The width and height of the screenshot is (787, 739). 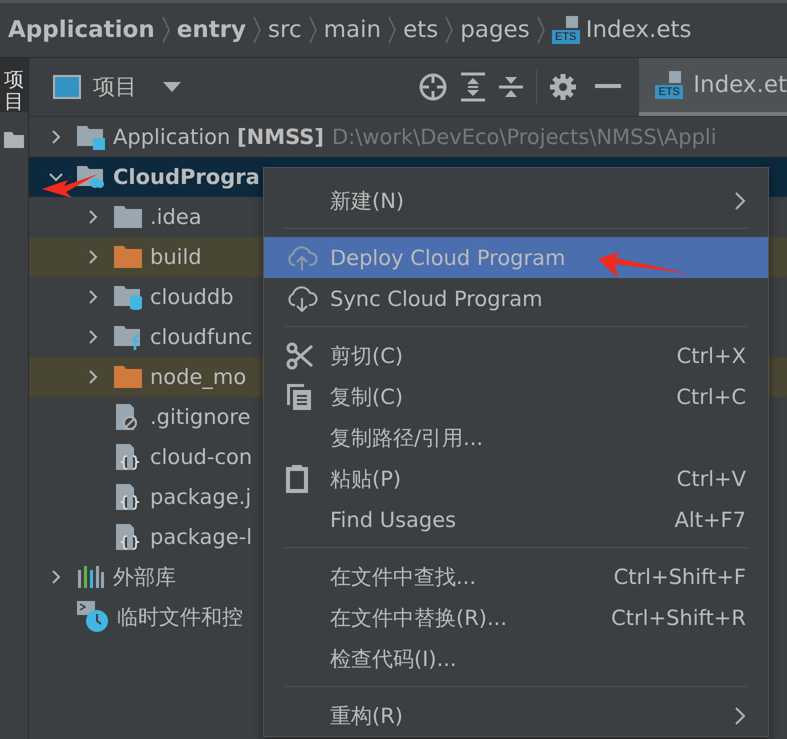 I want to click on shortcut-label: Ctrl+X, so click(x=711, y=356).